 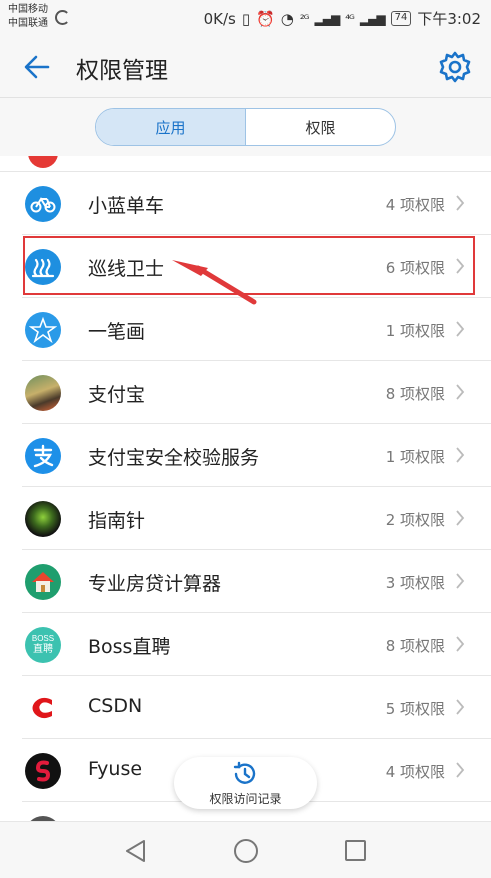 What do you see at coordinates (155, 584) in the screenshot?
I see `app-name: 专业房贷计算器` at bounding box center [155, 584].